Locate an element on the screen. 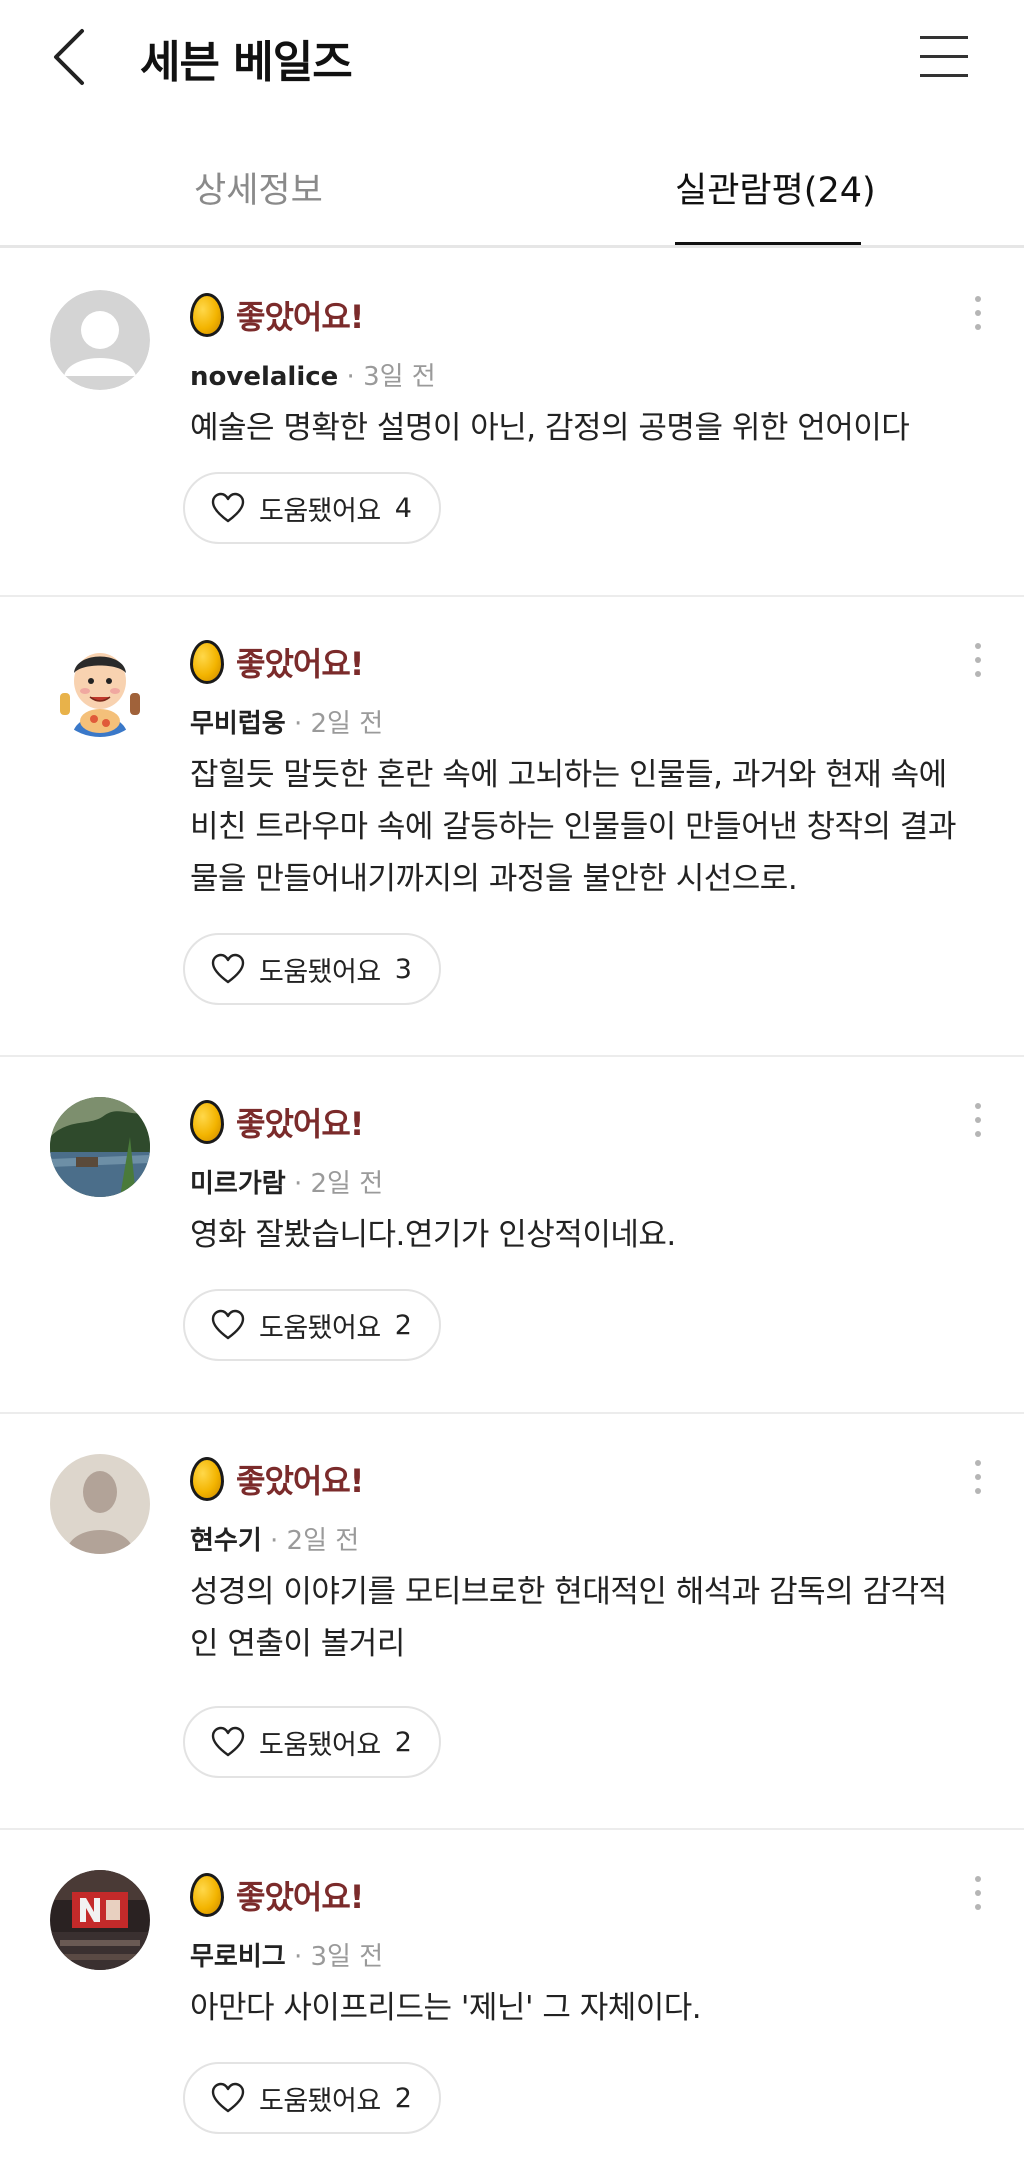 The height and width of the screenshot is (2166, 1024). default-user-avatar is located at coordinates (100, 340).